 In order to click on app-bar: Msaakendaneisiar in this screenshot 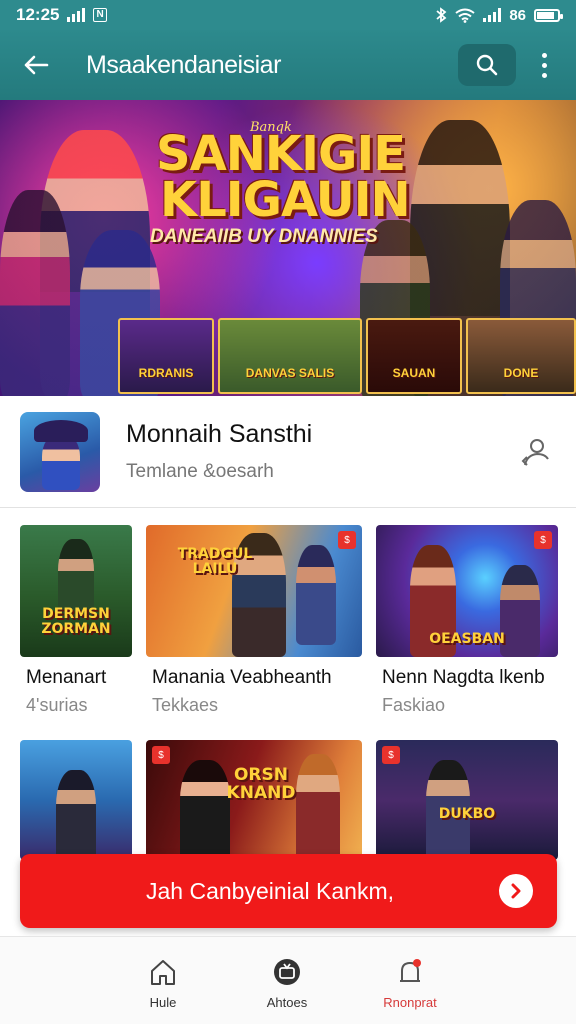, I will do `click(288, 65)`.